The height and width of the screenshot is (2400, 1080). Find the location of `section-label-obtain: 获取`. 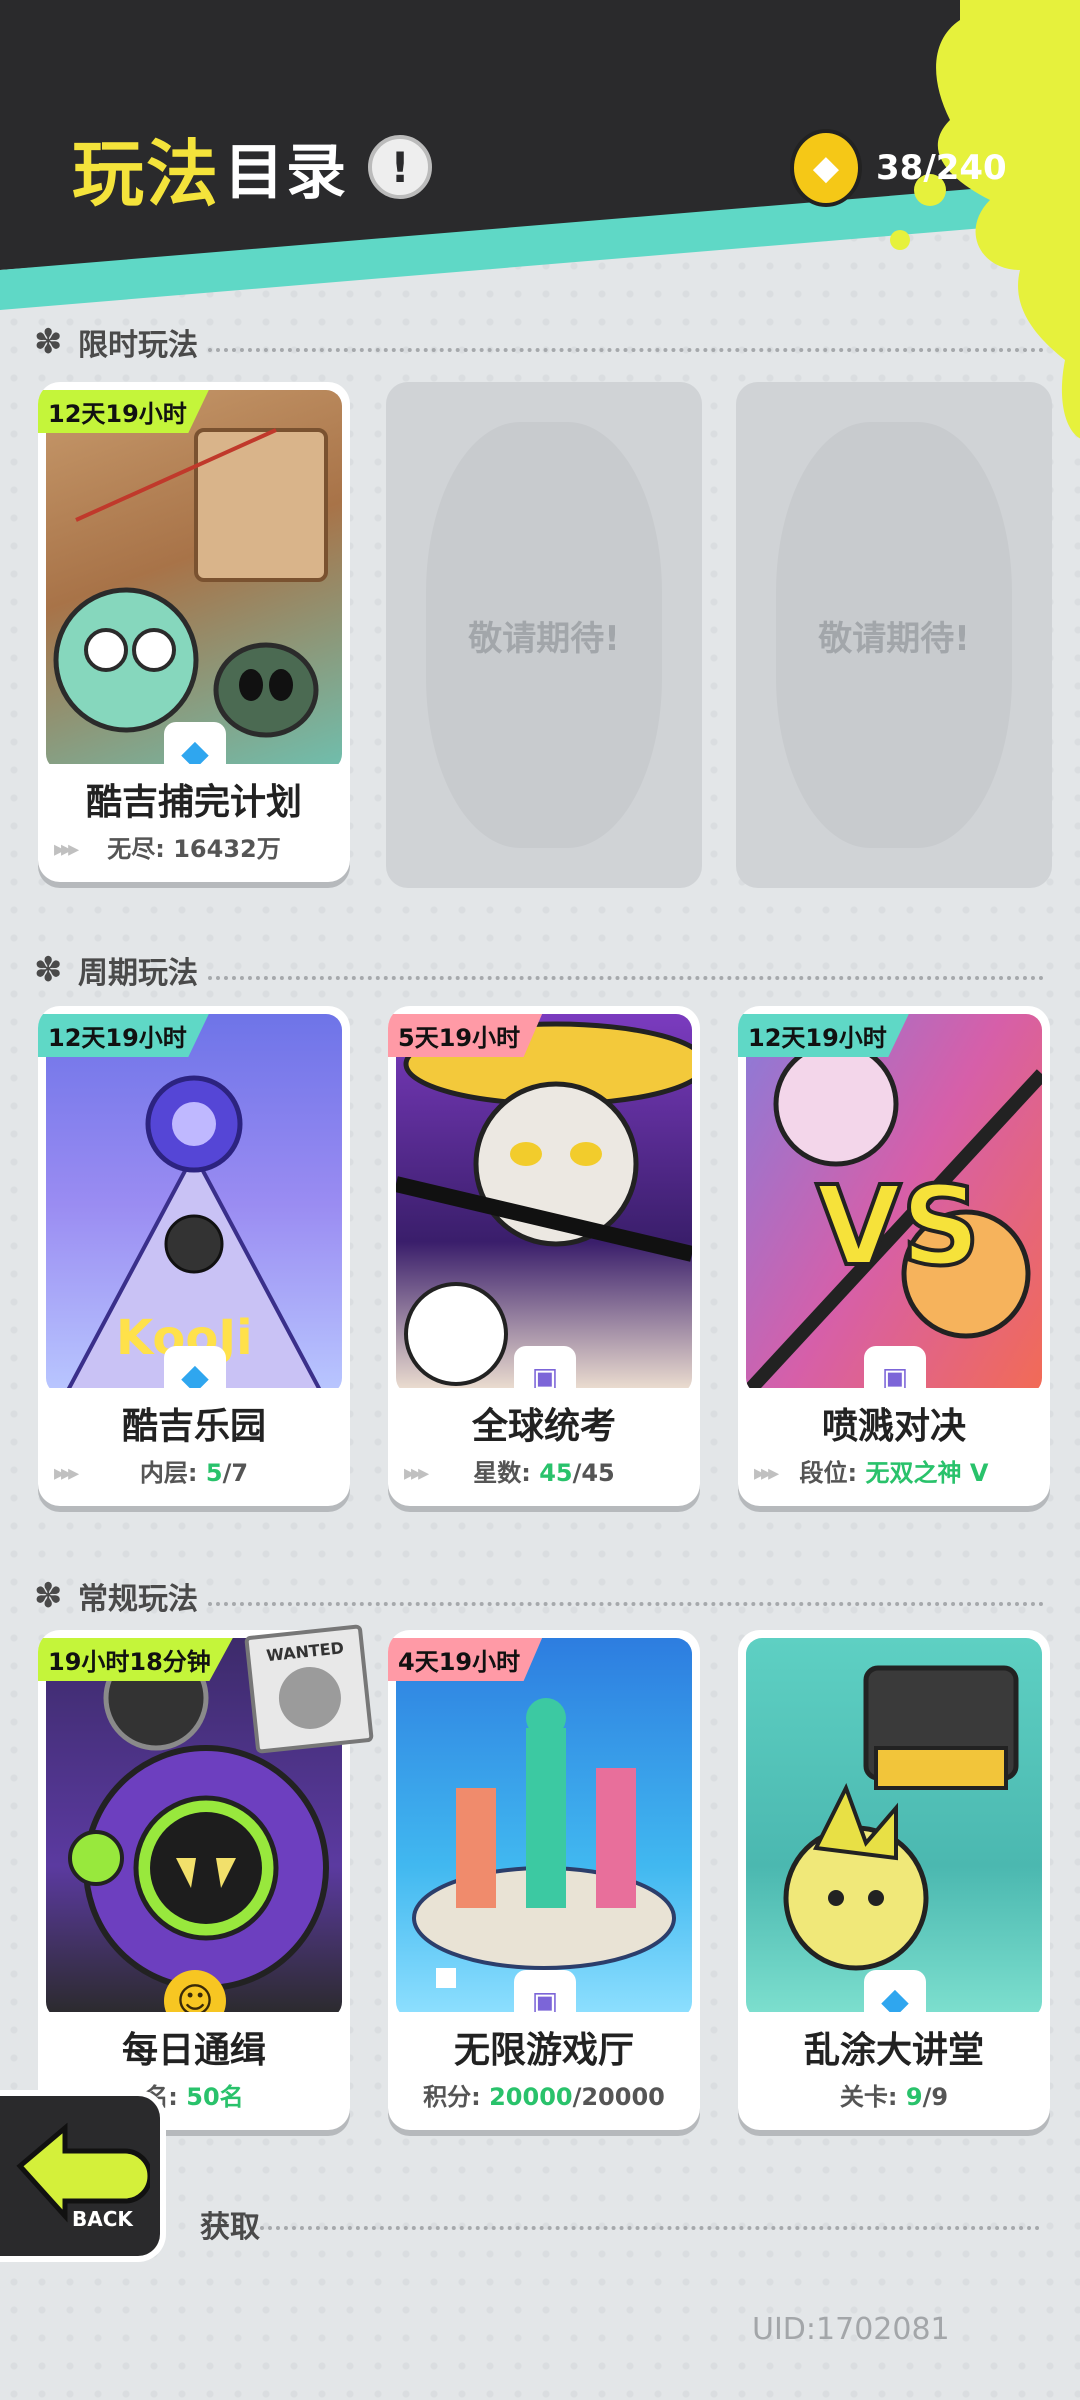

section-label-obtain: 获取 is located at coordinates (230, 2227).